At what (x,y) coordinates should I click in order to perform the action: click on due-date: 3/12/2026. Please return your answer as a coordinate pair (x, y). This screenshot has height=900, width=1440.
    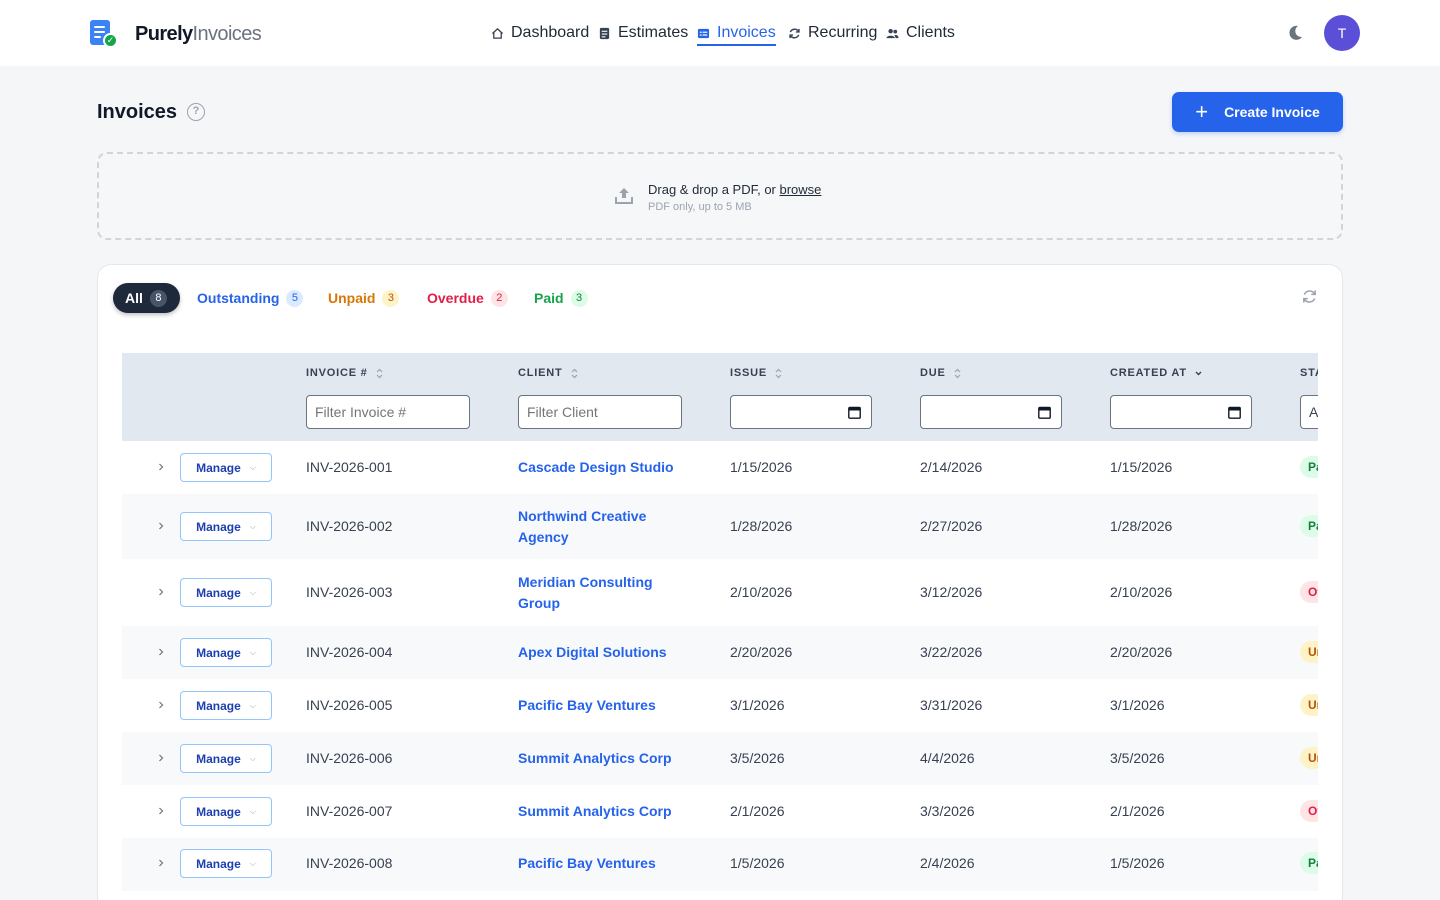
    Looking at the image, I should click on (951, 592).